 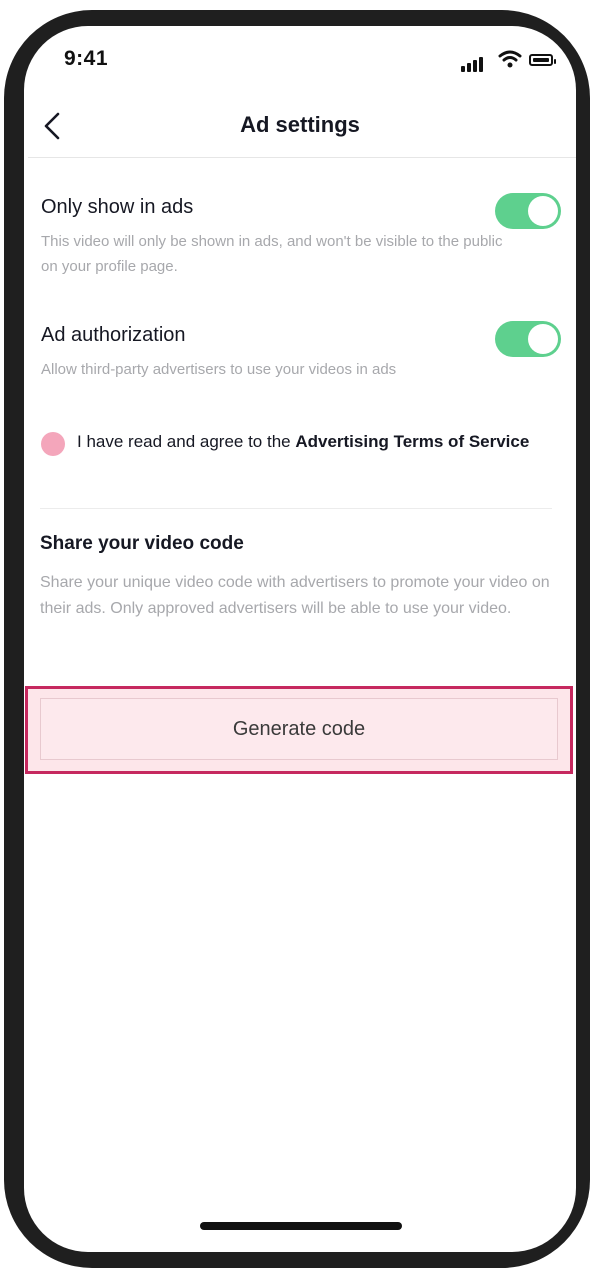 I want to click on ad-authorization-toggle, so click(x=528, y=339).